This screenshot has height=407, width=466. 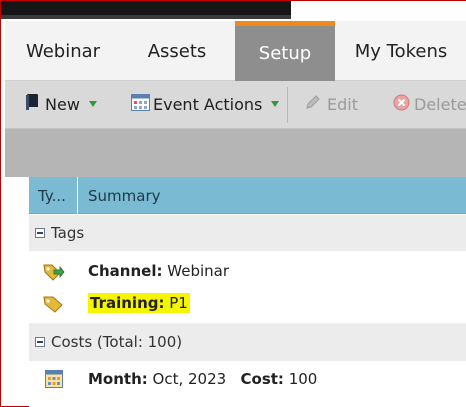 I want to click on table-row: Training: P1, so click(x=247, y=303).